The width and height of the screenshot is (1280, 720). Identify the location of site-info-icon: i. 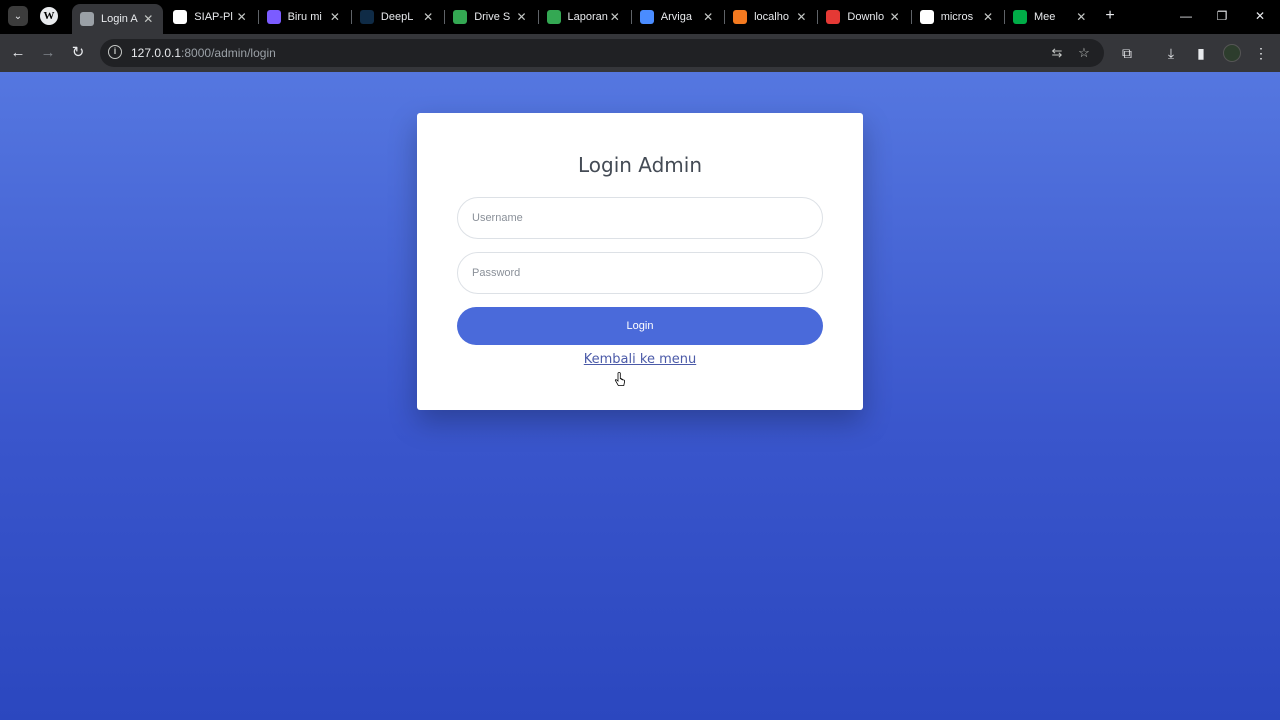
(115, 52).